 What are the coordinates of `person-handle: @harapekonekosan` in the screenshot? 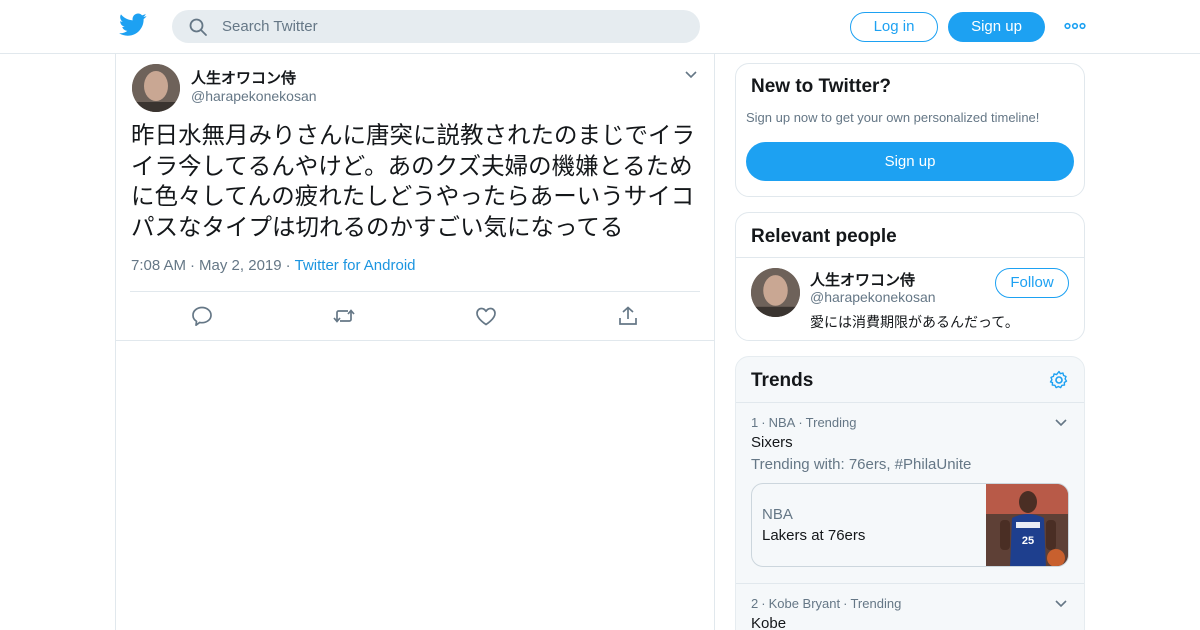 It's located at (873, 297).